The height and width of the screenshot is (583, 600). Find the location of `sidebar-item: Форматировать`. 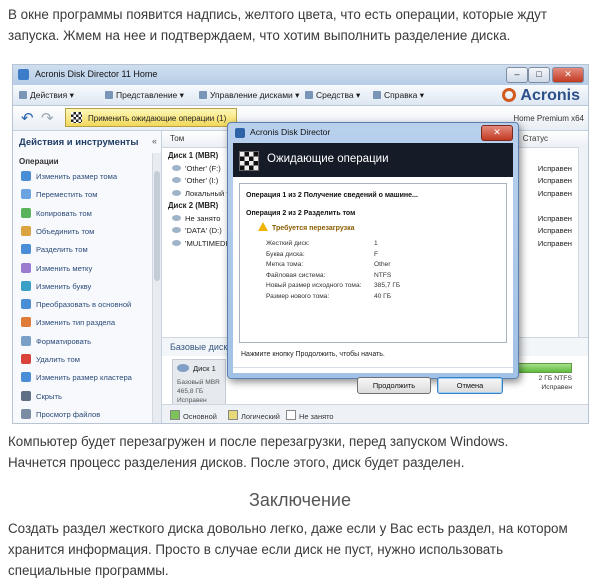

sidebar-item: Форматировать is located at coordinates (56, 342).